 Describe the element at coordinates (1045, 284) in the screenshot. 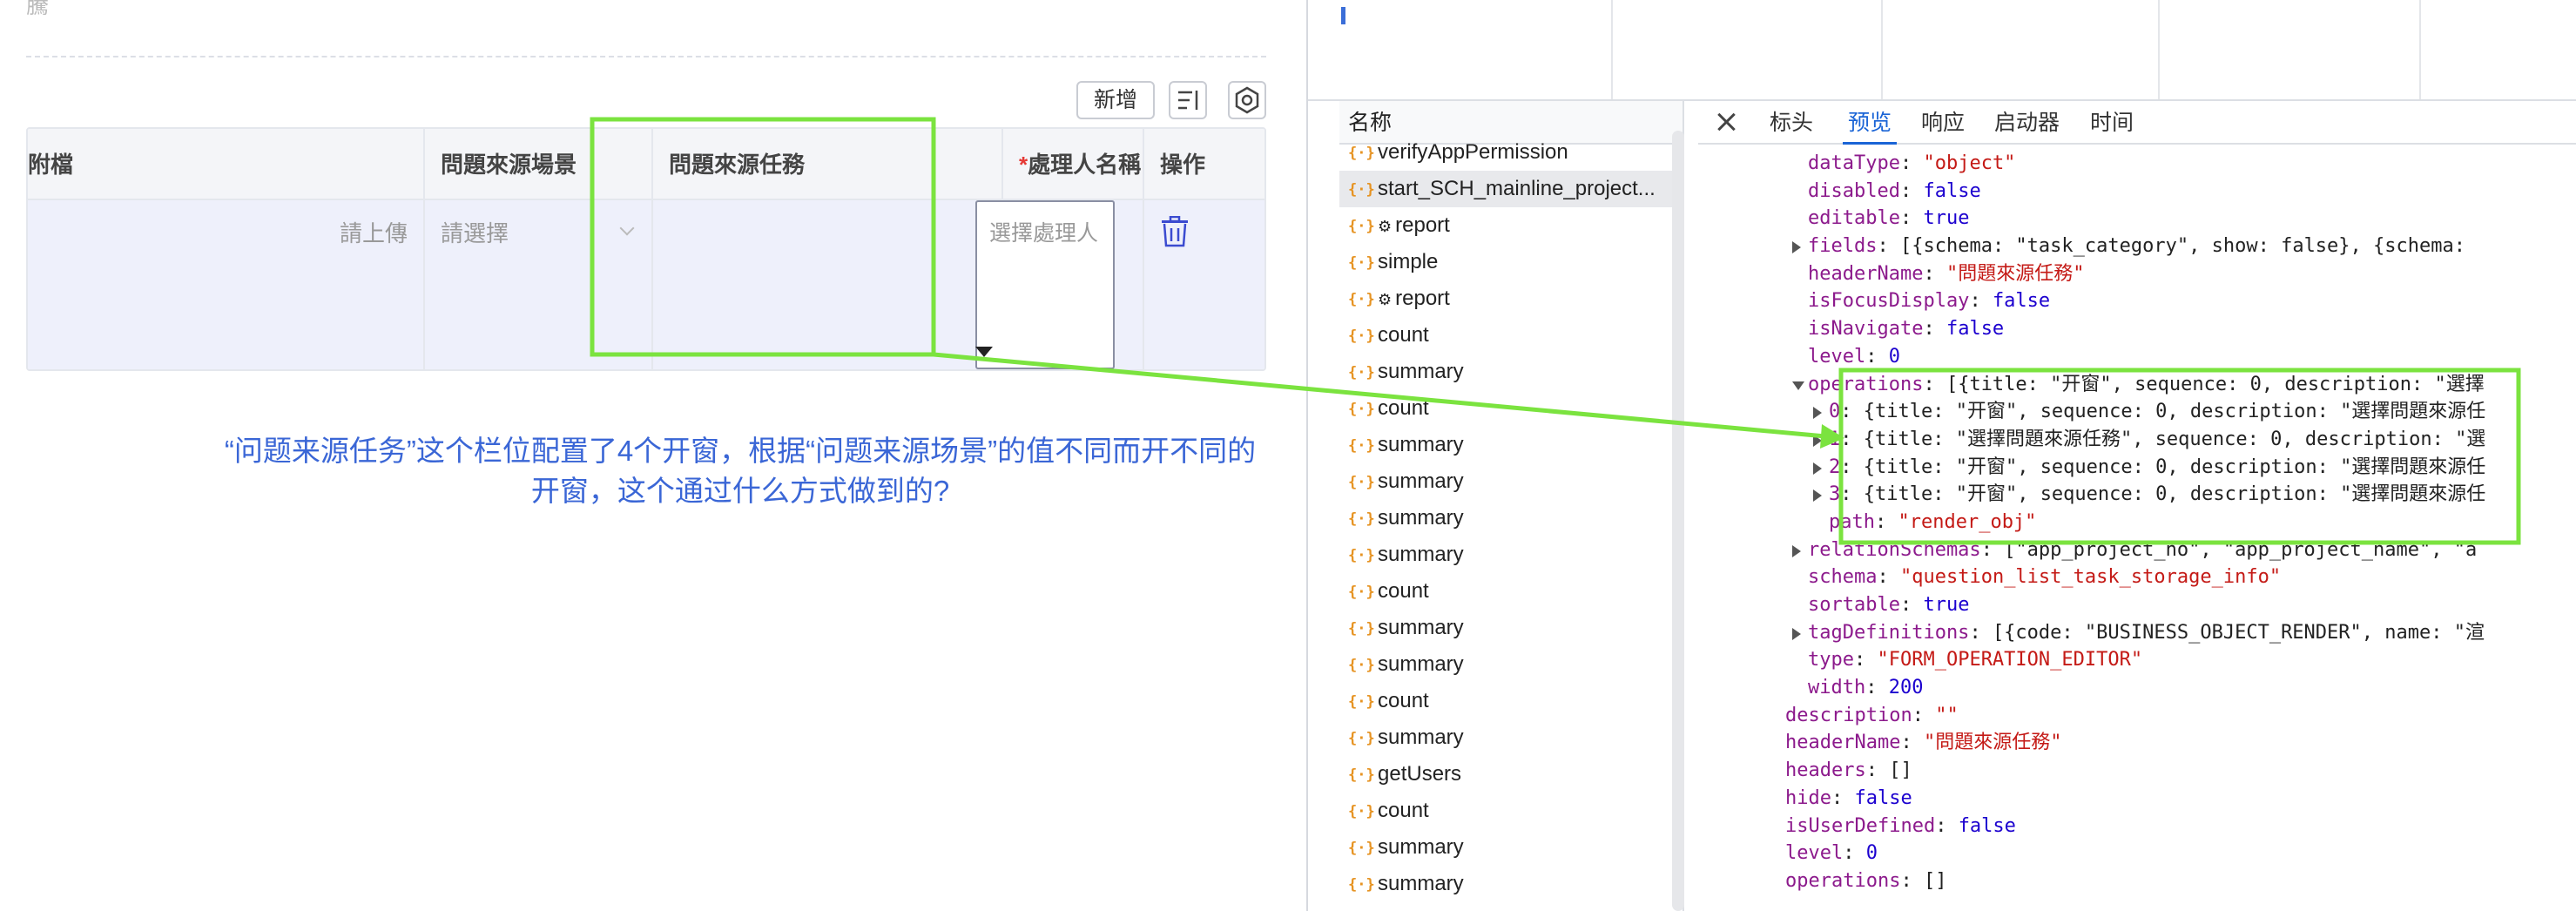

I see `handler-picker-input: 選擇處理人` at that location.